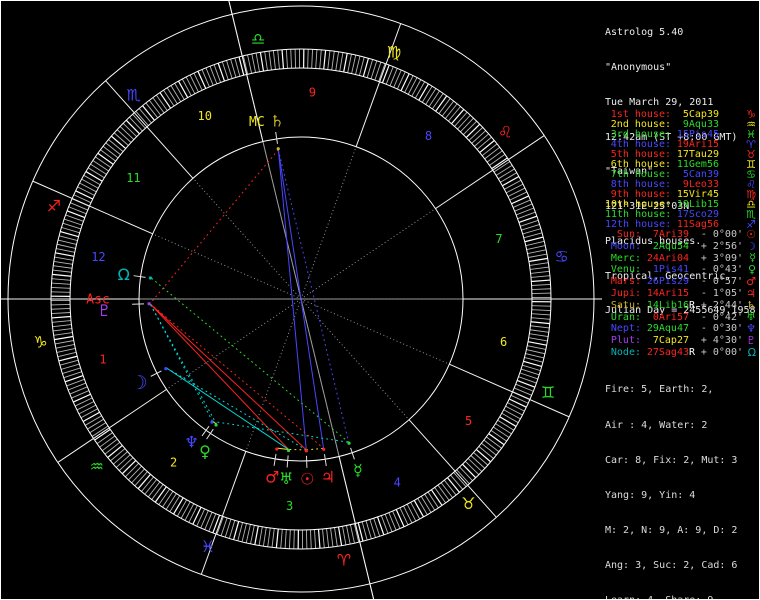  I want to click on libra-sign-icon: ♎, so click(258, 38).